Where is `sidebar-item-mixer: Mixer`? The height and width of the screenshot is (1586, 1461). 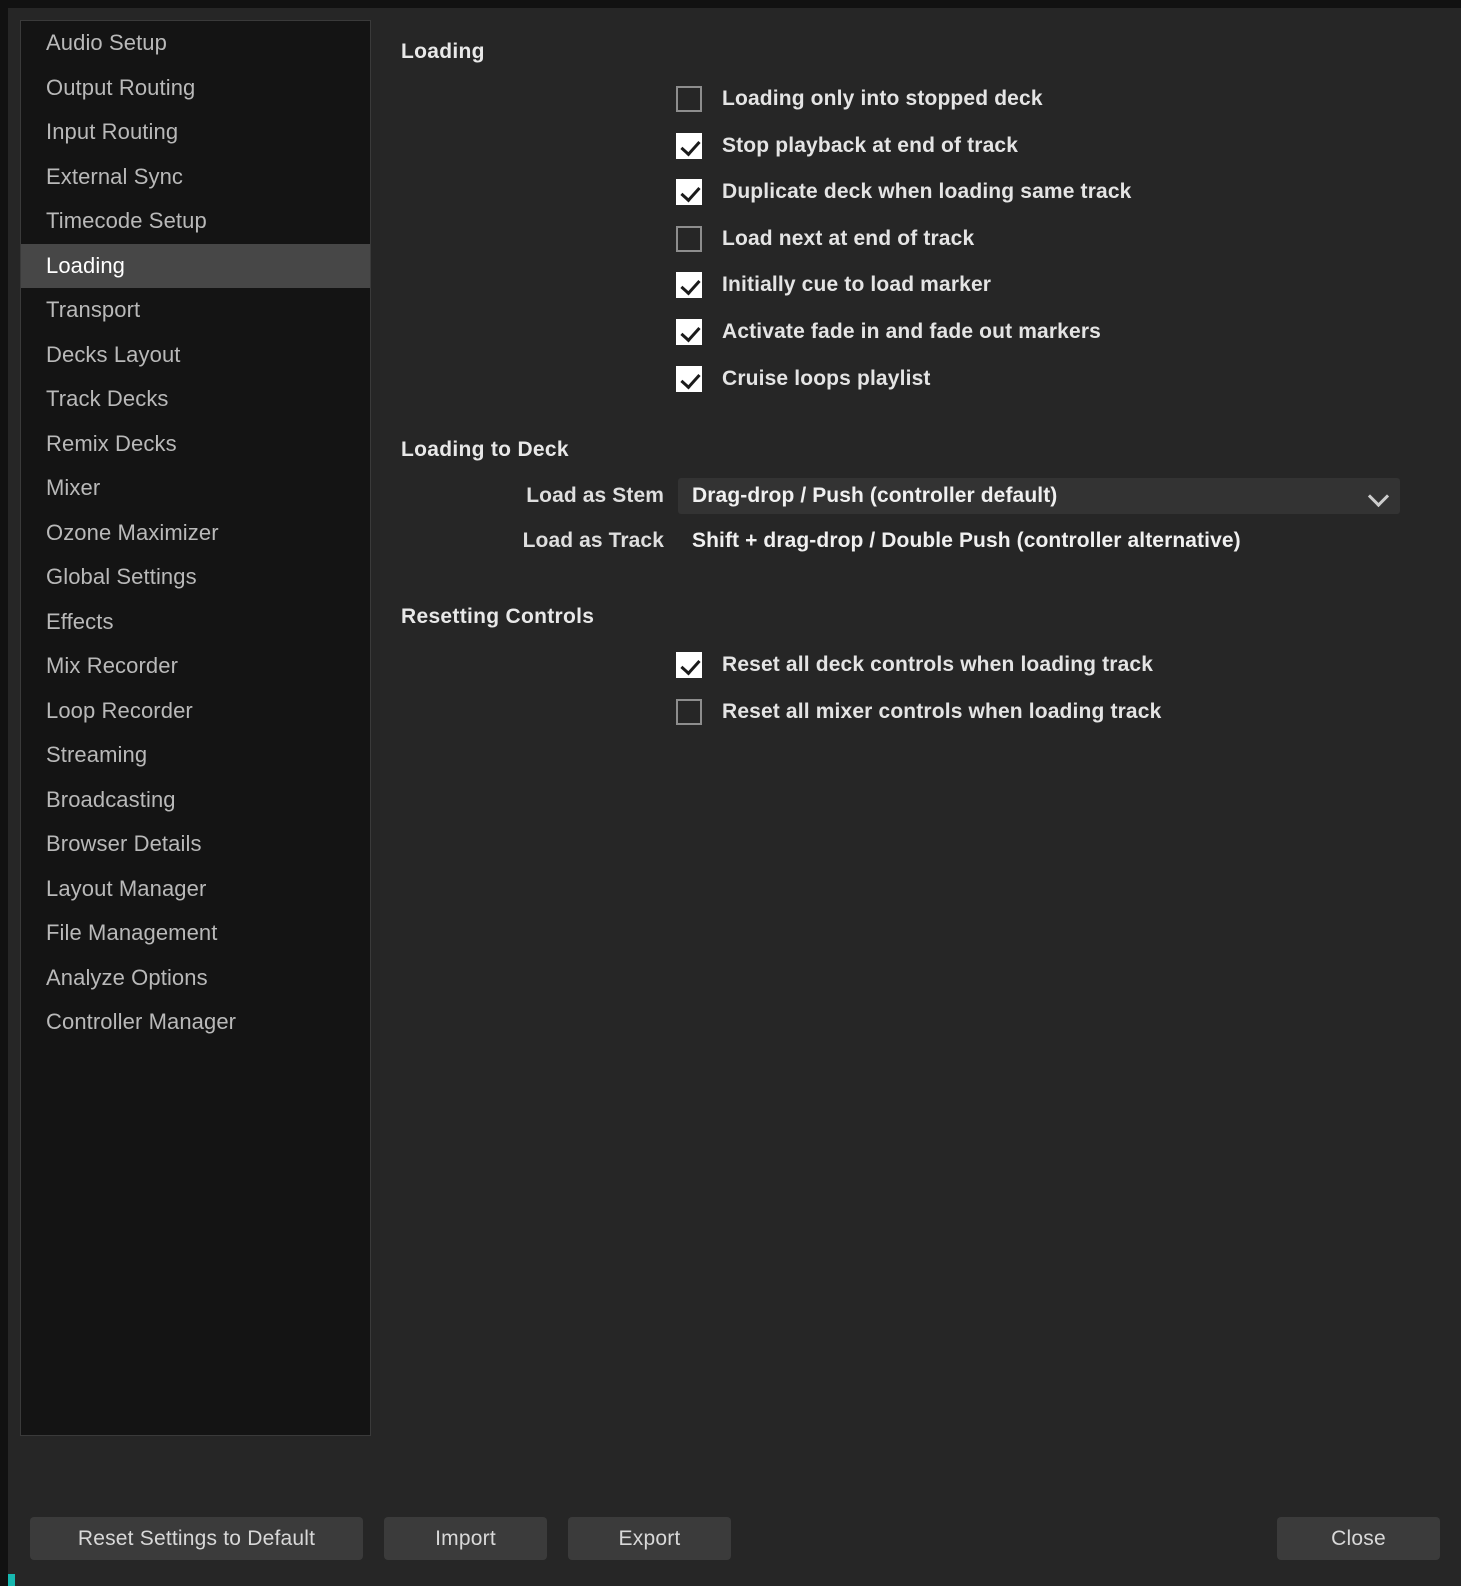
sidebar-item-mixer: Mixer is located at coordinates (195, 488).